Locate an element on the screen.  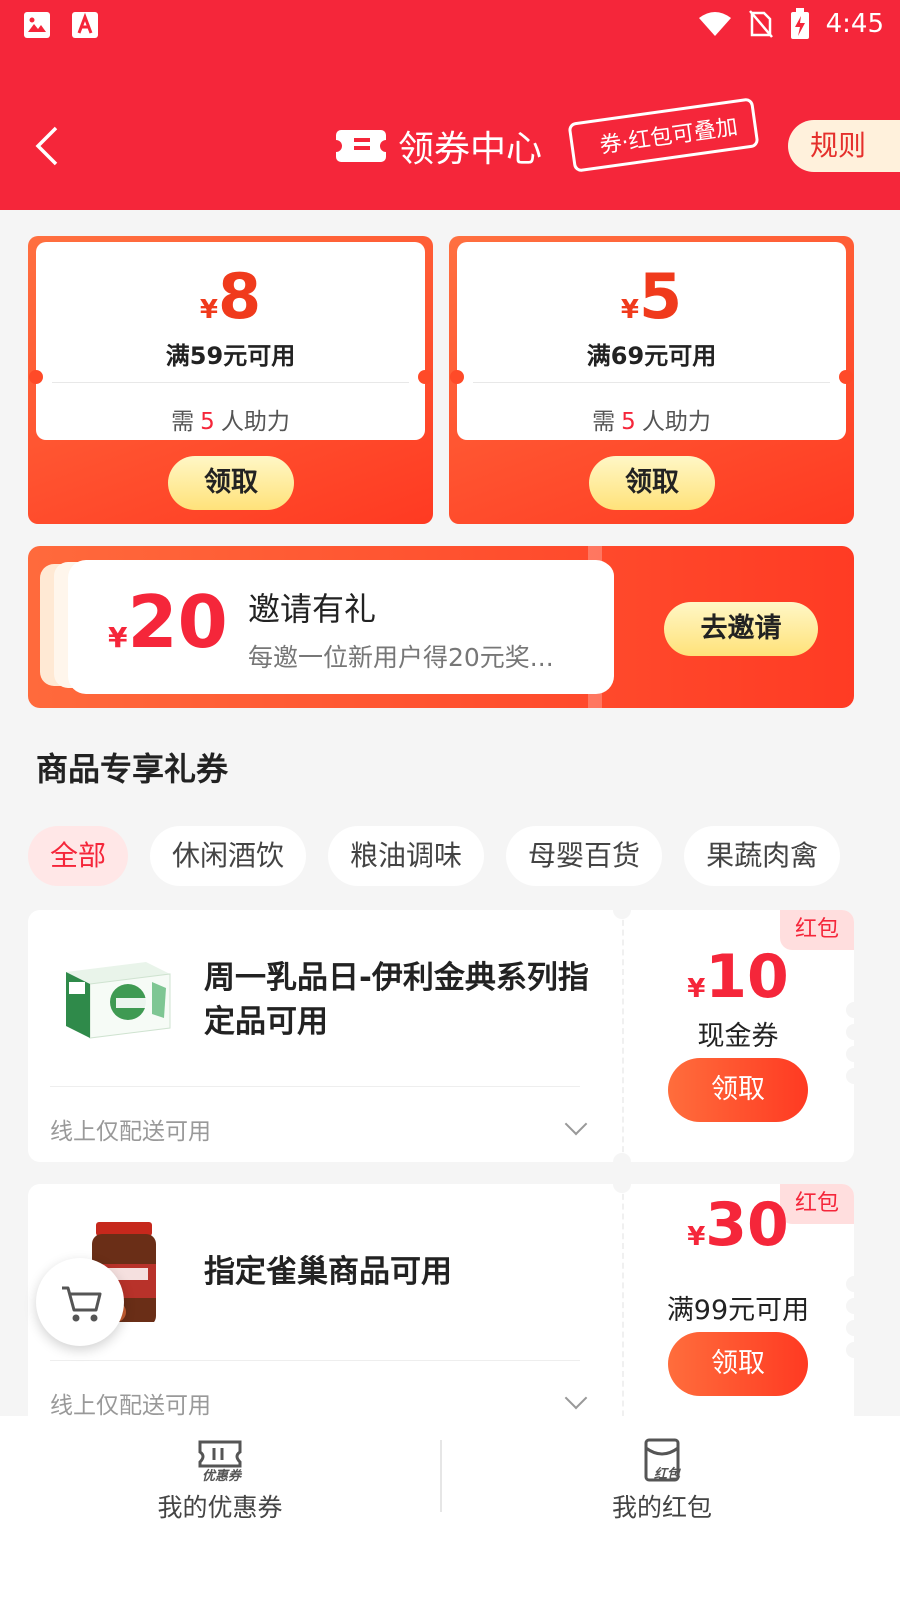
status-time: 4:45 is located at coordinates (854, 24).